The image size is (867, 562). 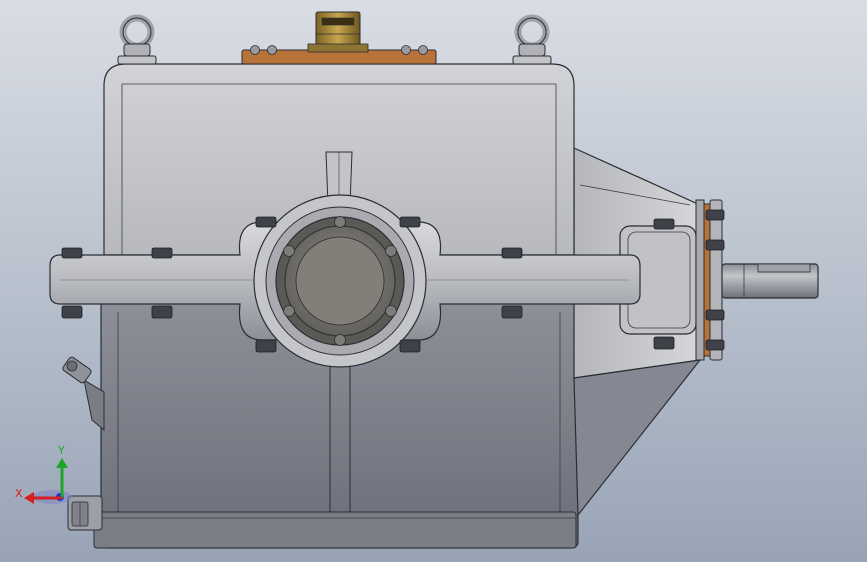 What do you see at coordinates (61, 450) in the screenshot?
I see `triad-y-label: Y` at bounding box center [61, 450].